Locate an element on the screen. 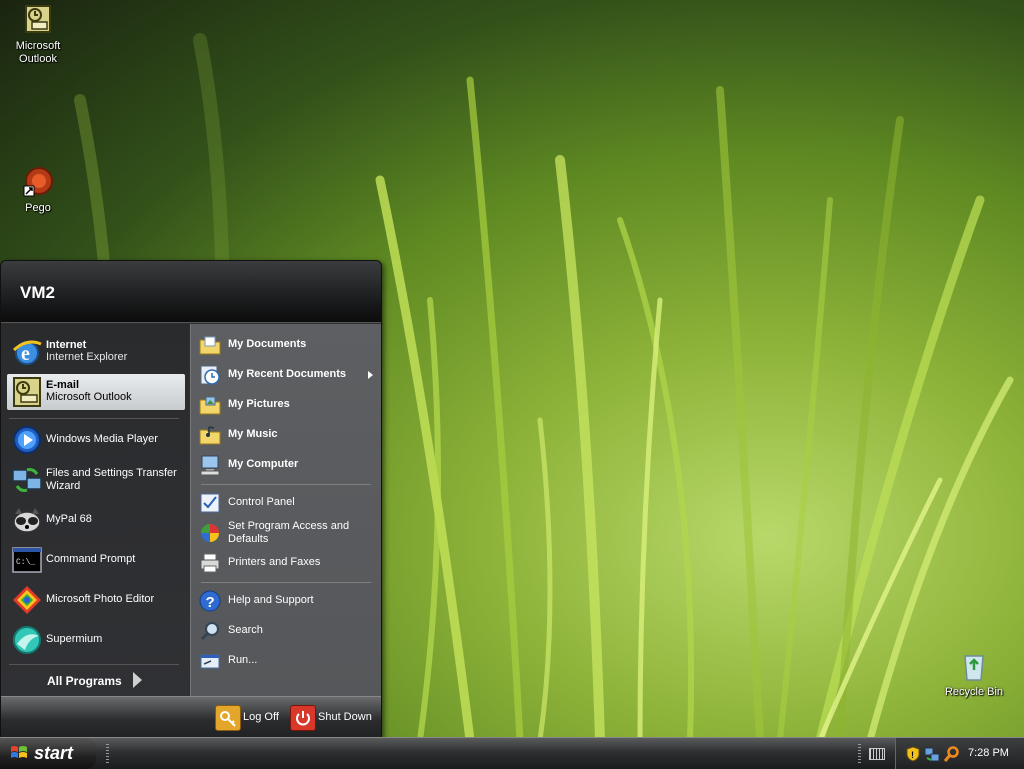 Image resolution: width=1024 pixels, height=769 pixels. start-menu-header: VM2 is located at coordinates (191, 292).